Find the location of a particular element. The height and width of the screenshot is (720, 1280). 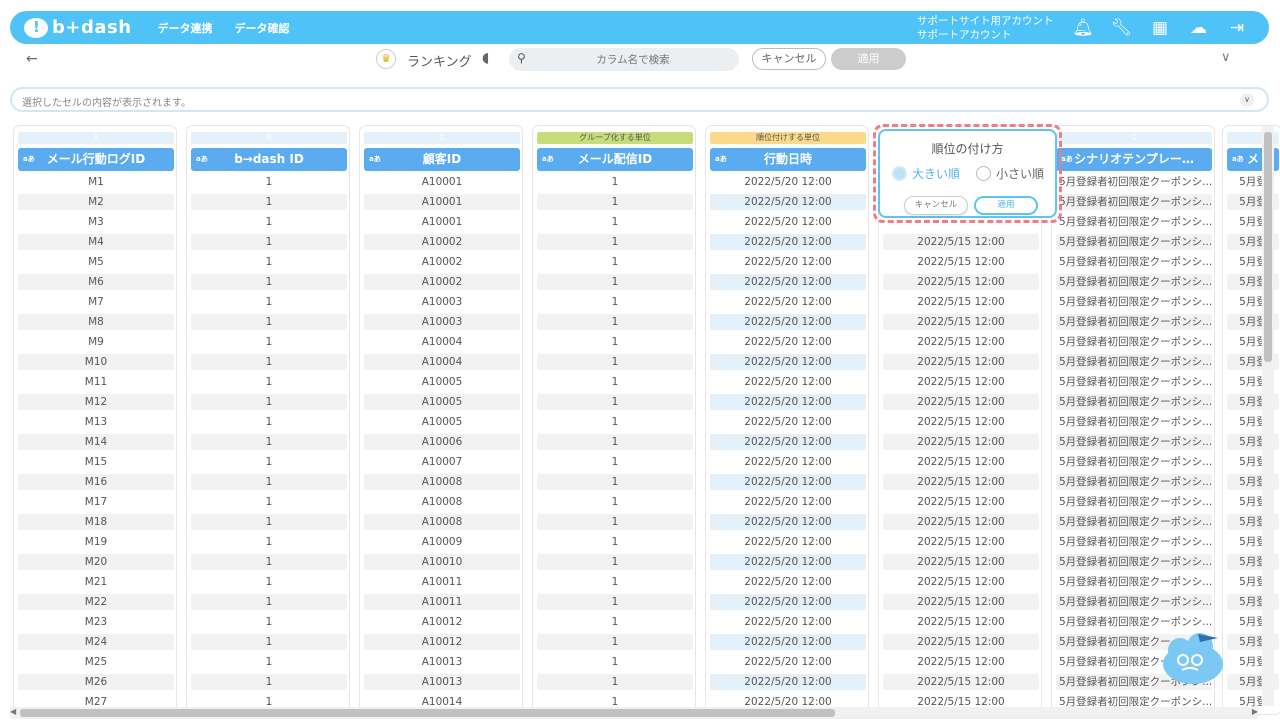

apply-button: 適用 is located at coordinates (868, 59).